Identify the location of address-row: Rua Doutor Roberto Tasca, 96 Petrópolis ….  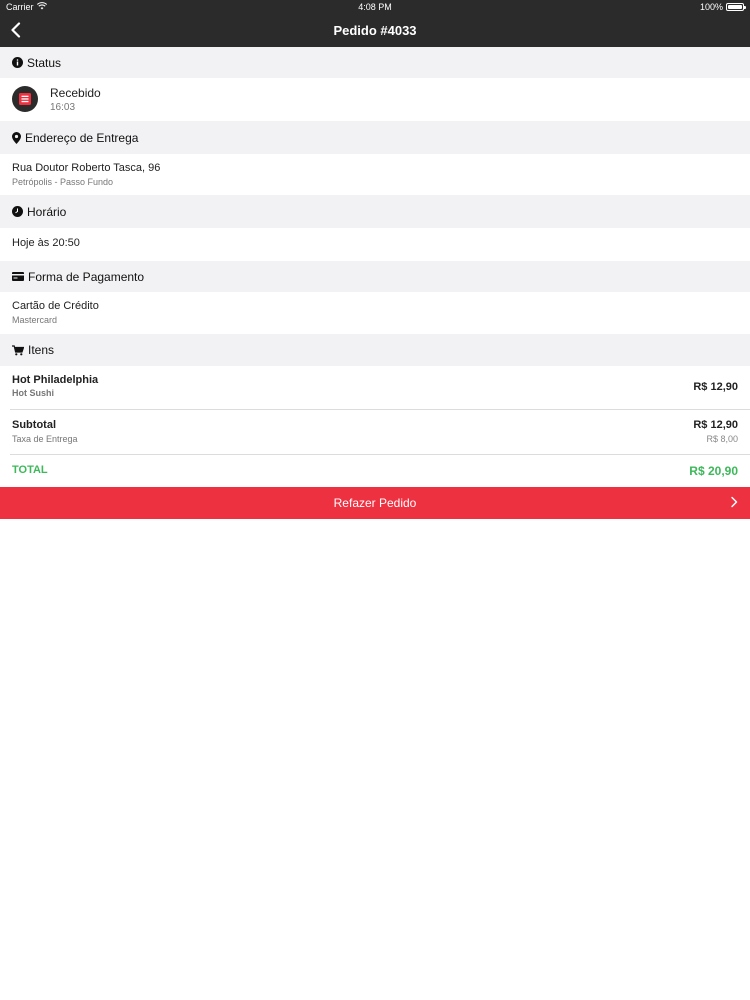
(375, 174).